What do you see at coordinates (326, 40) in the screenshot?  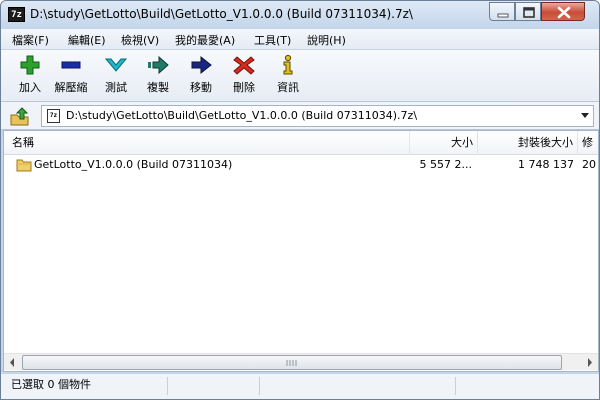 I see `menu-help: 說明(H)` at bounding box center [326, 40].